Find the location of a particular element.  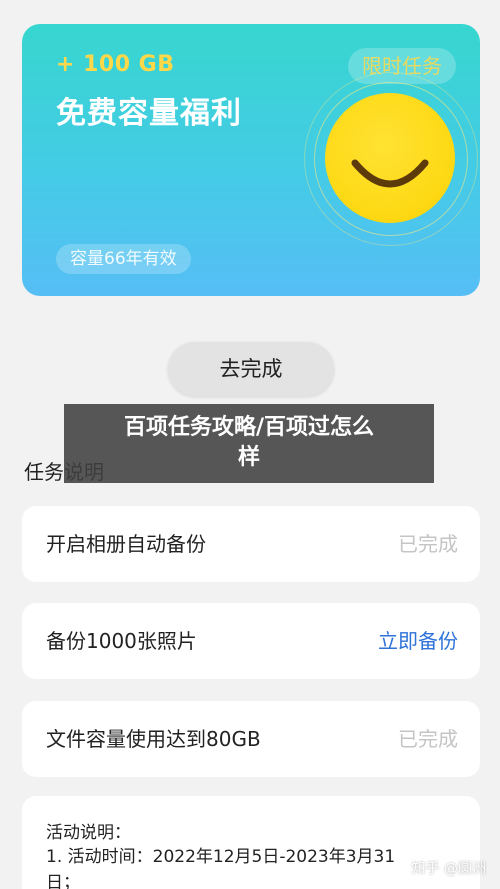

task-name: 备份1000张照片 is located at coordinates (121, 641).